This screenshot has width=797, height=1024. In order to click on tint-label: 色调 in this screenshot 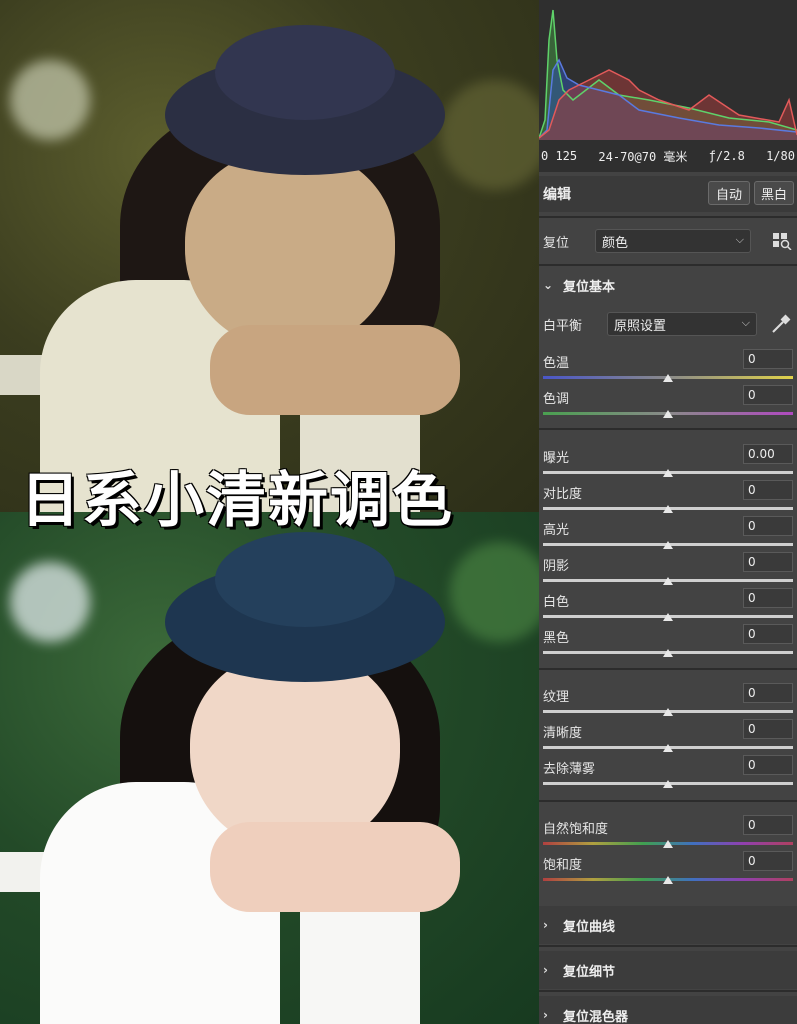, I will do `click(556, 399)`.